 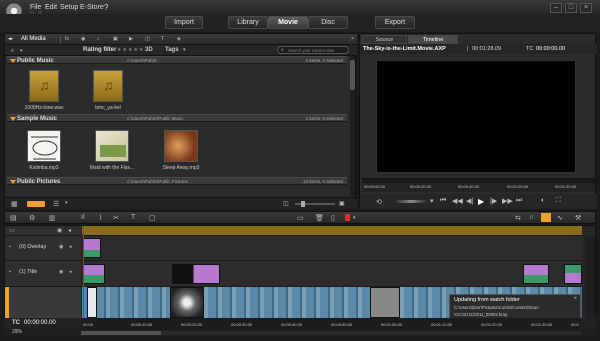 What do you see at coordinates (83, 39) in the screenshot?
I see `tab-disc-icon: ◉` at bounding box center [83, 39].